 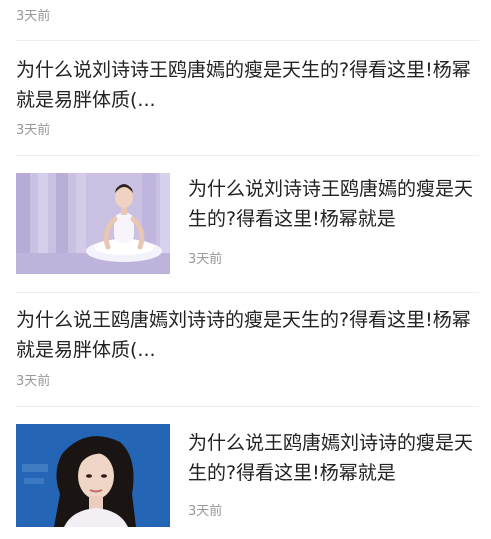 I want to click on actress-portrait-photo-thumbnail, so click(x=93, y=475).